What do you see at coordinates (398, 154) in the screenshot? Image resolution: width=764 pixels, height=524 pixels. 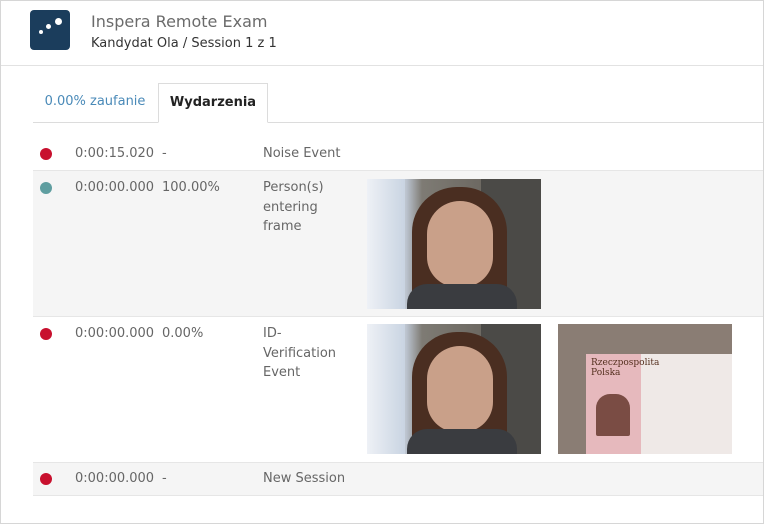 I see `event-row: 0:00:15.020 - Noise Event` at bounding box center [398, 154].